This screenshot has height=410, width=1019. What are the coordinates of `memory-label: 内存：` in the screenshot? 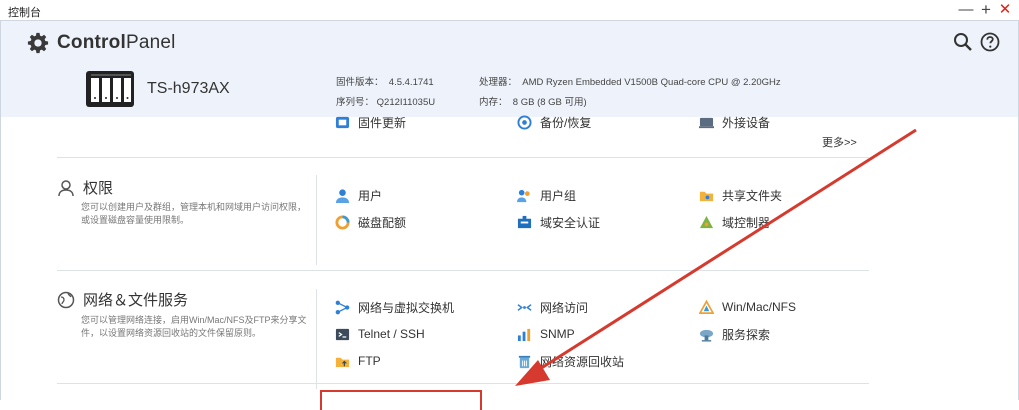 It's located at (493, 102).